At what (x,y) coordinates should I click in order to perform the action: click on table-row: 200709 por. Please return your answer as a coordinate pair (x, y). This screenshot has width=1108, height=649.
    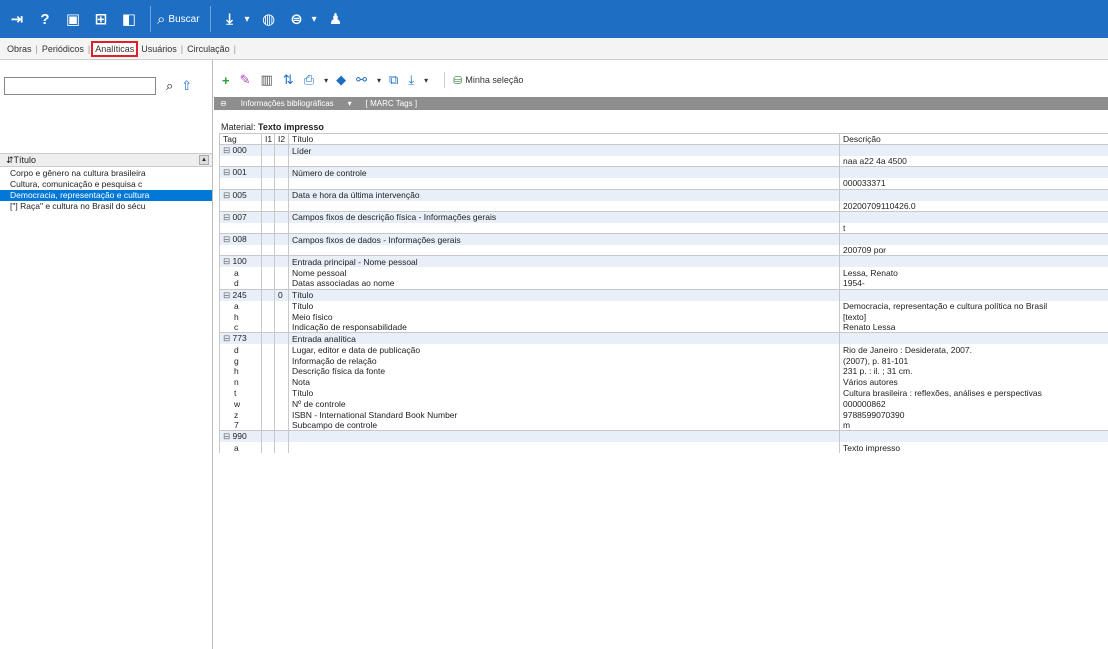
    Looking at the image, I should click on (663, 250).